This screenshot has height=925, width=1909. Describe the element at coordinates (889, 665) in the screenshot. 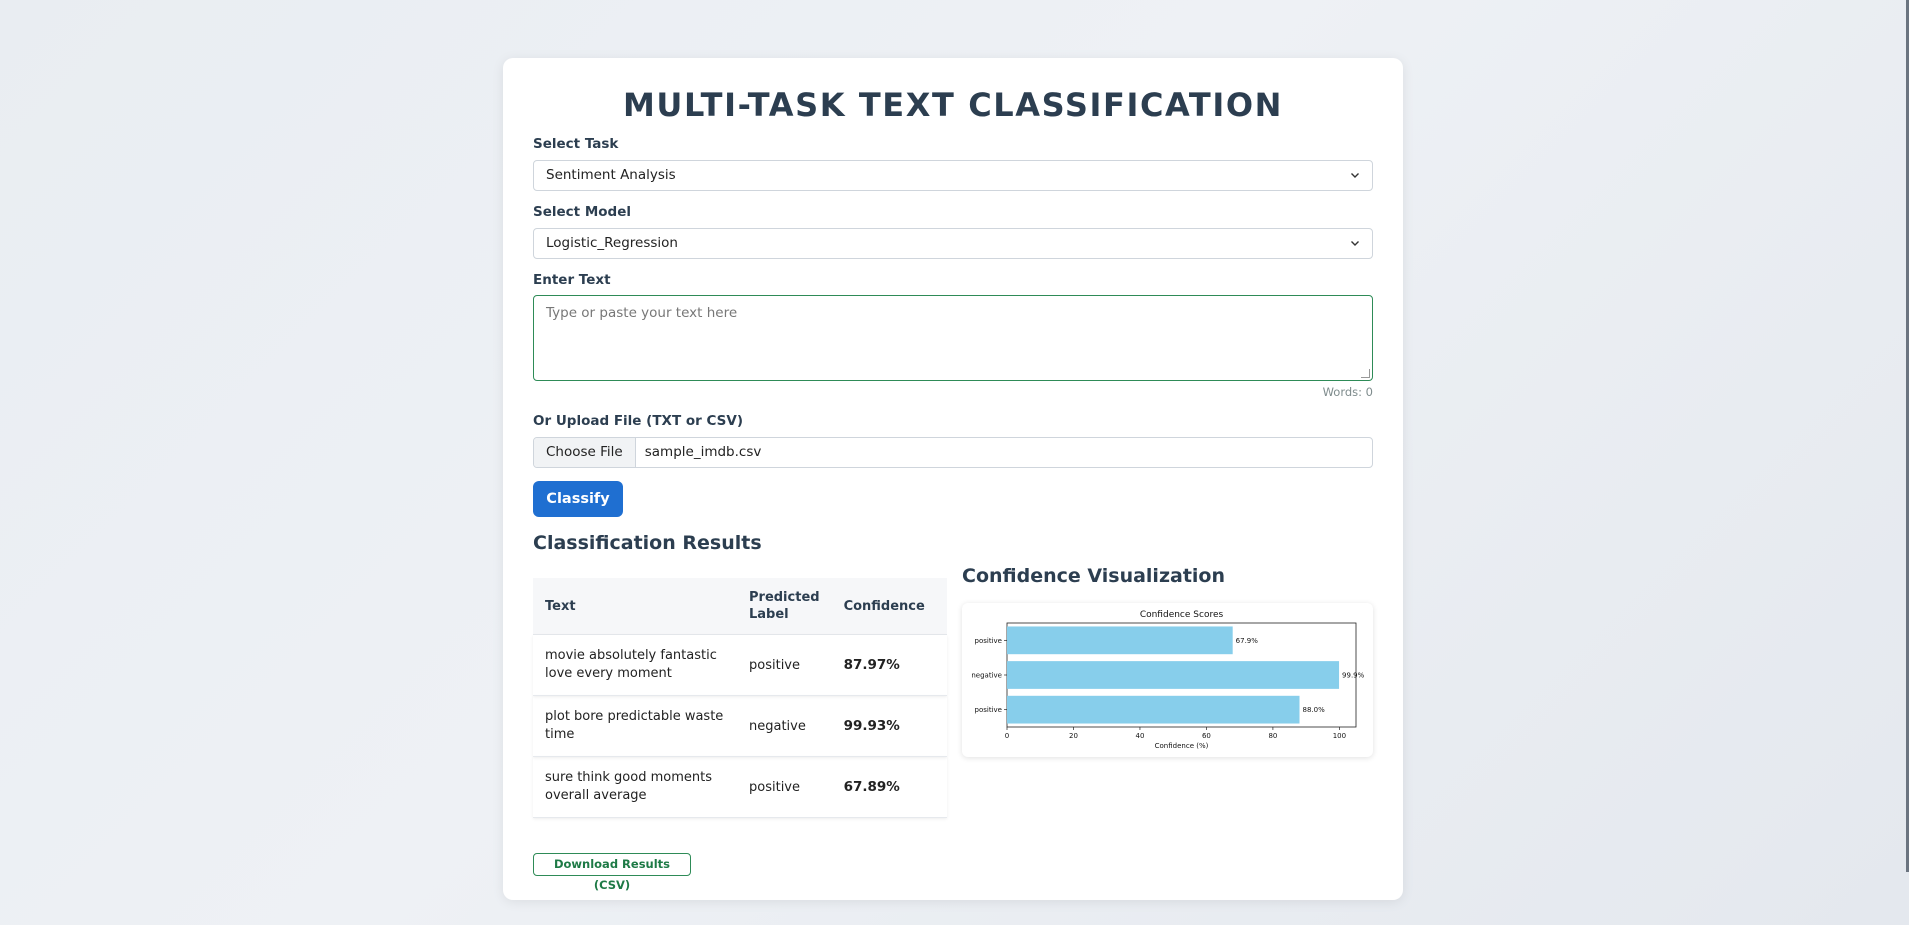

I see `row-confidence: 87.97%` at that location.